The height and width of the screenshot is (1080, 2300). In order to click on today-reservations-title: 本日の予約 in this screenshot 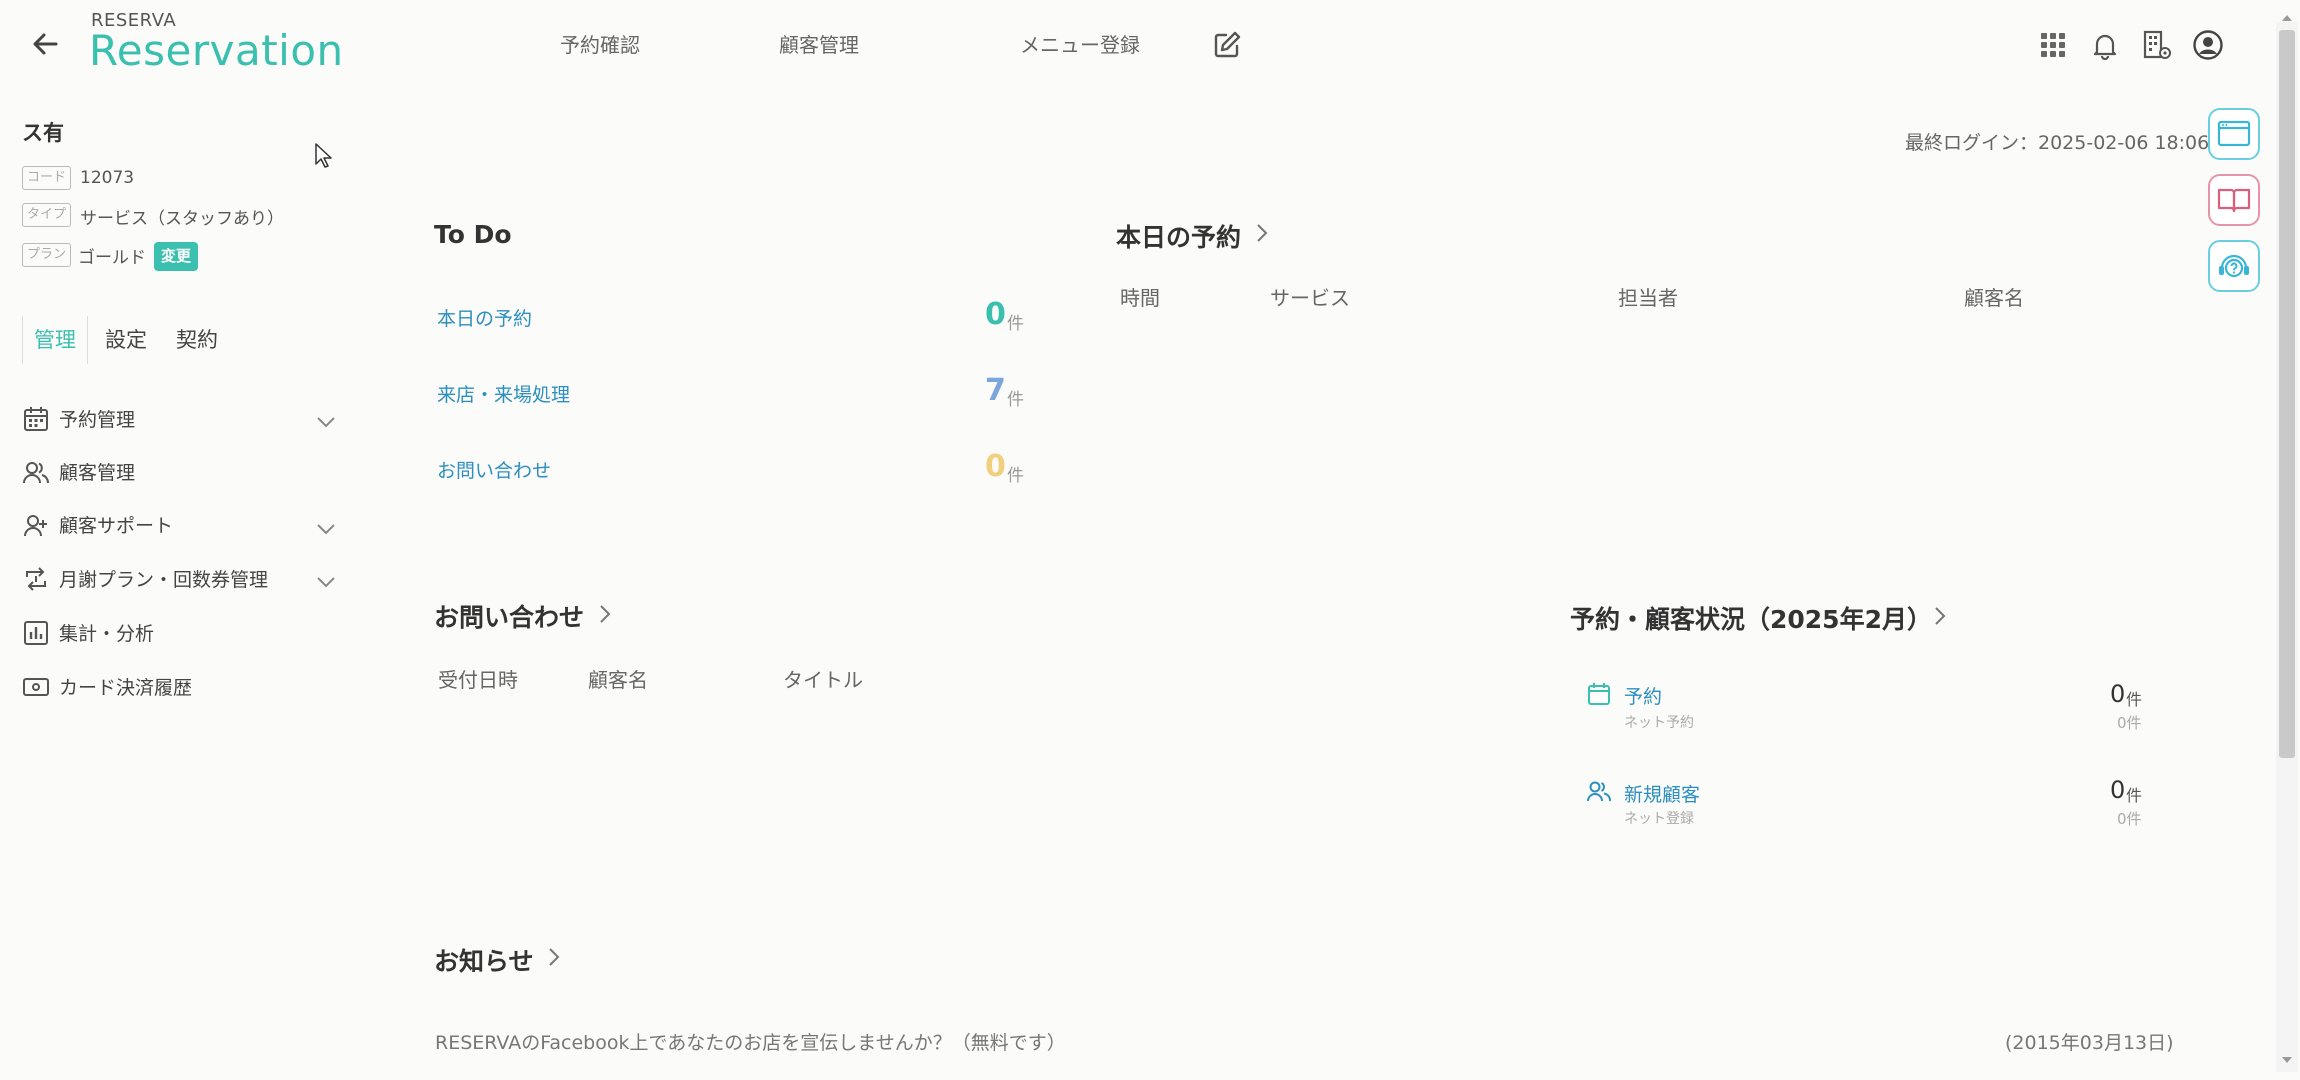, I will do `click(1178, 236)`.